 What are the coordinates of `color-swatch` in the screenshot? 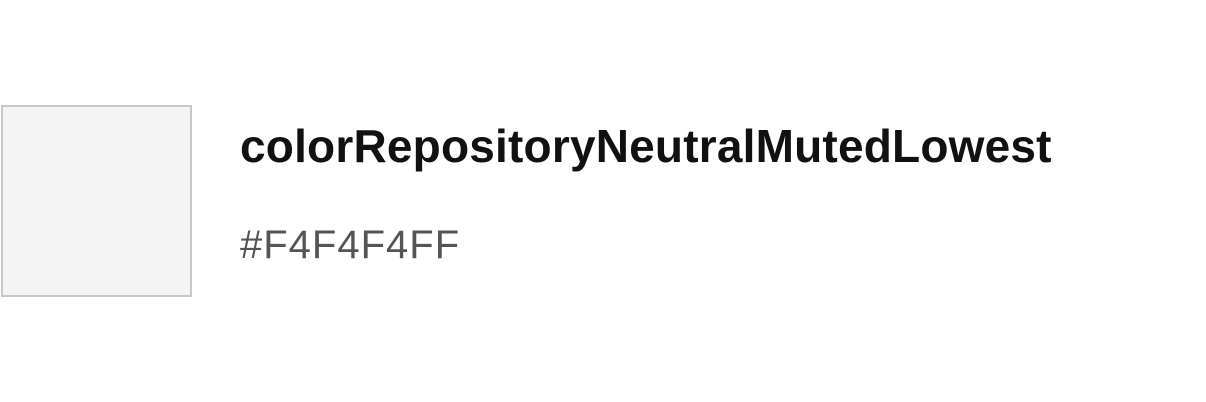 It's located at (96, 201).